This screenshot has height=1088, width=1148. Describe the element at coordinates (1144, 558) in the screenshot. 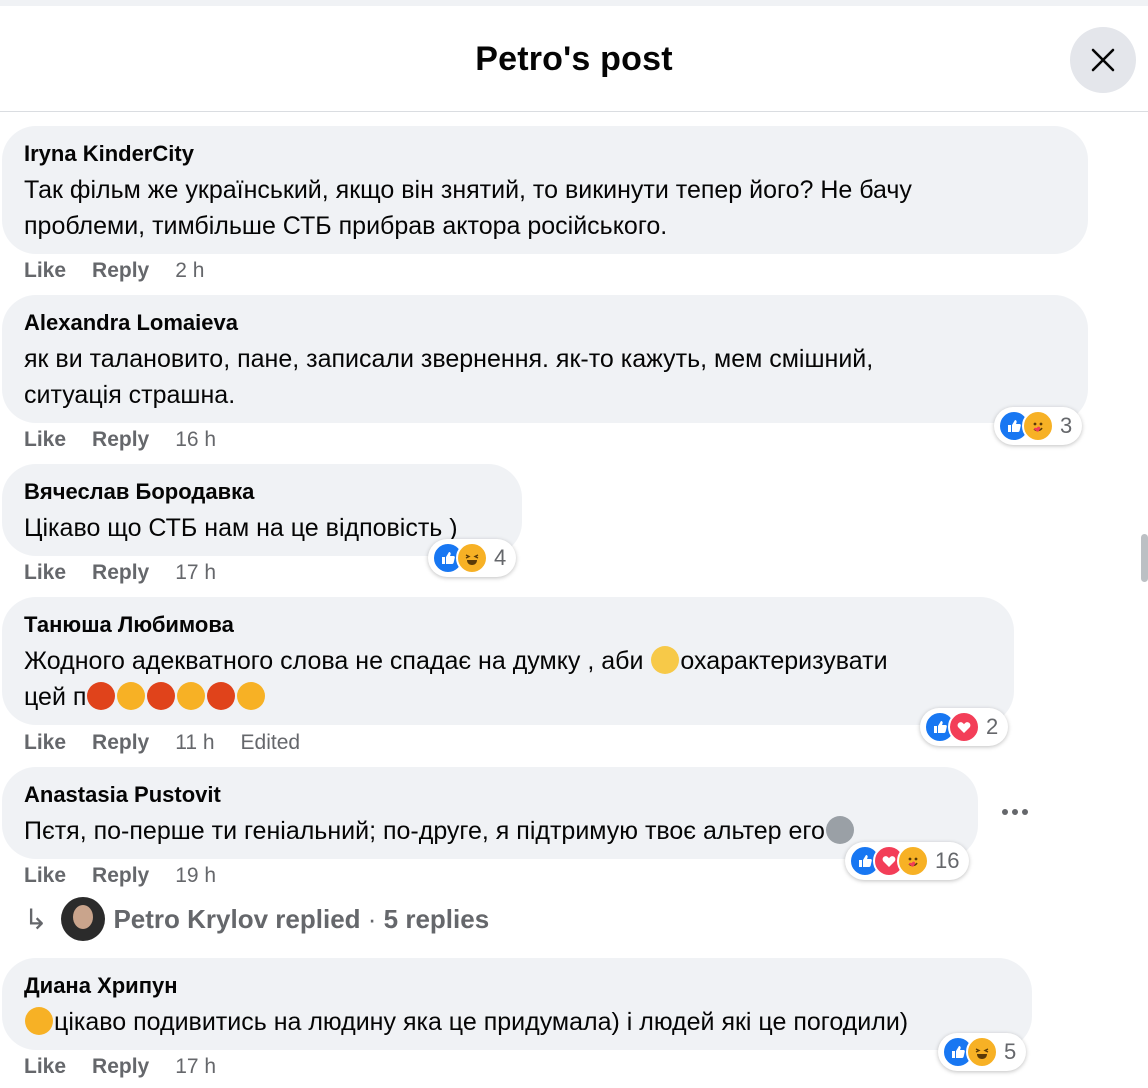

I see `scrollbar-thumb` at that location.